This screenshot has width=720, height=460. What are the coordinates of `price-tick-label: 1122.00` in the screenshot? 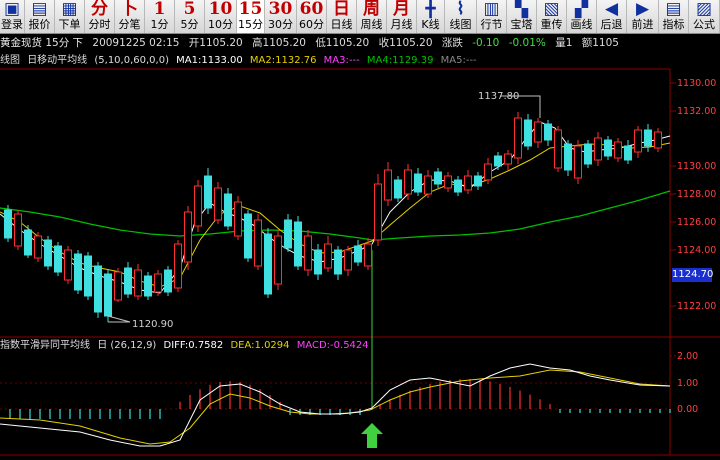 It's located at (696, 306).